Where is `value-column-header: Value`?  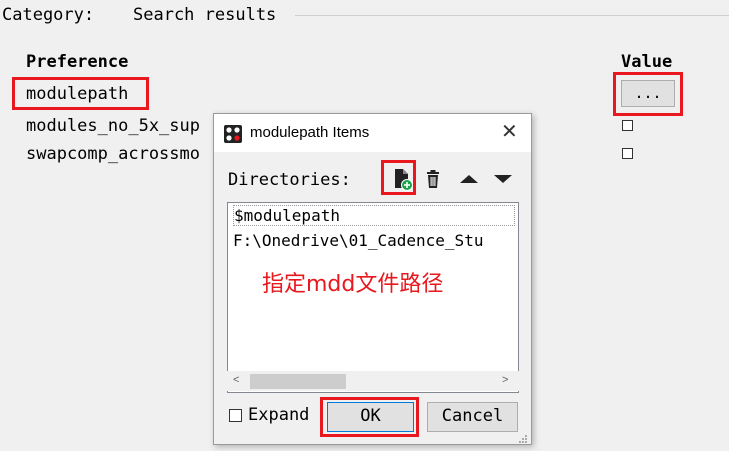 value-column-header: Value is located at coordinates (647, 62).